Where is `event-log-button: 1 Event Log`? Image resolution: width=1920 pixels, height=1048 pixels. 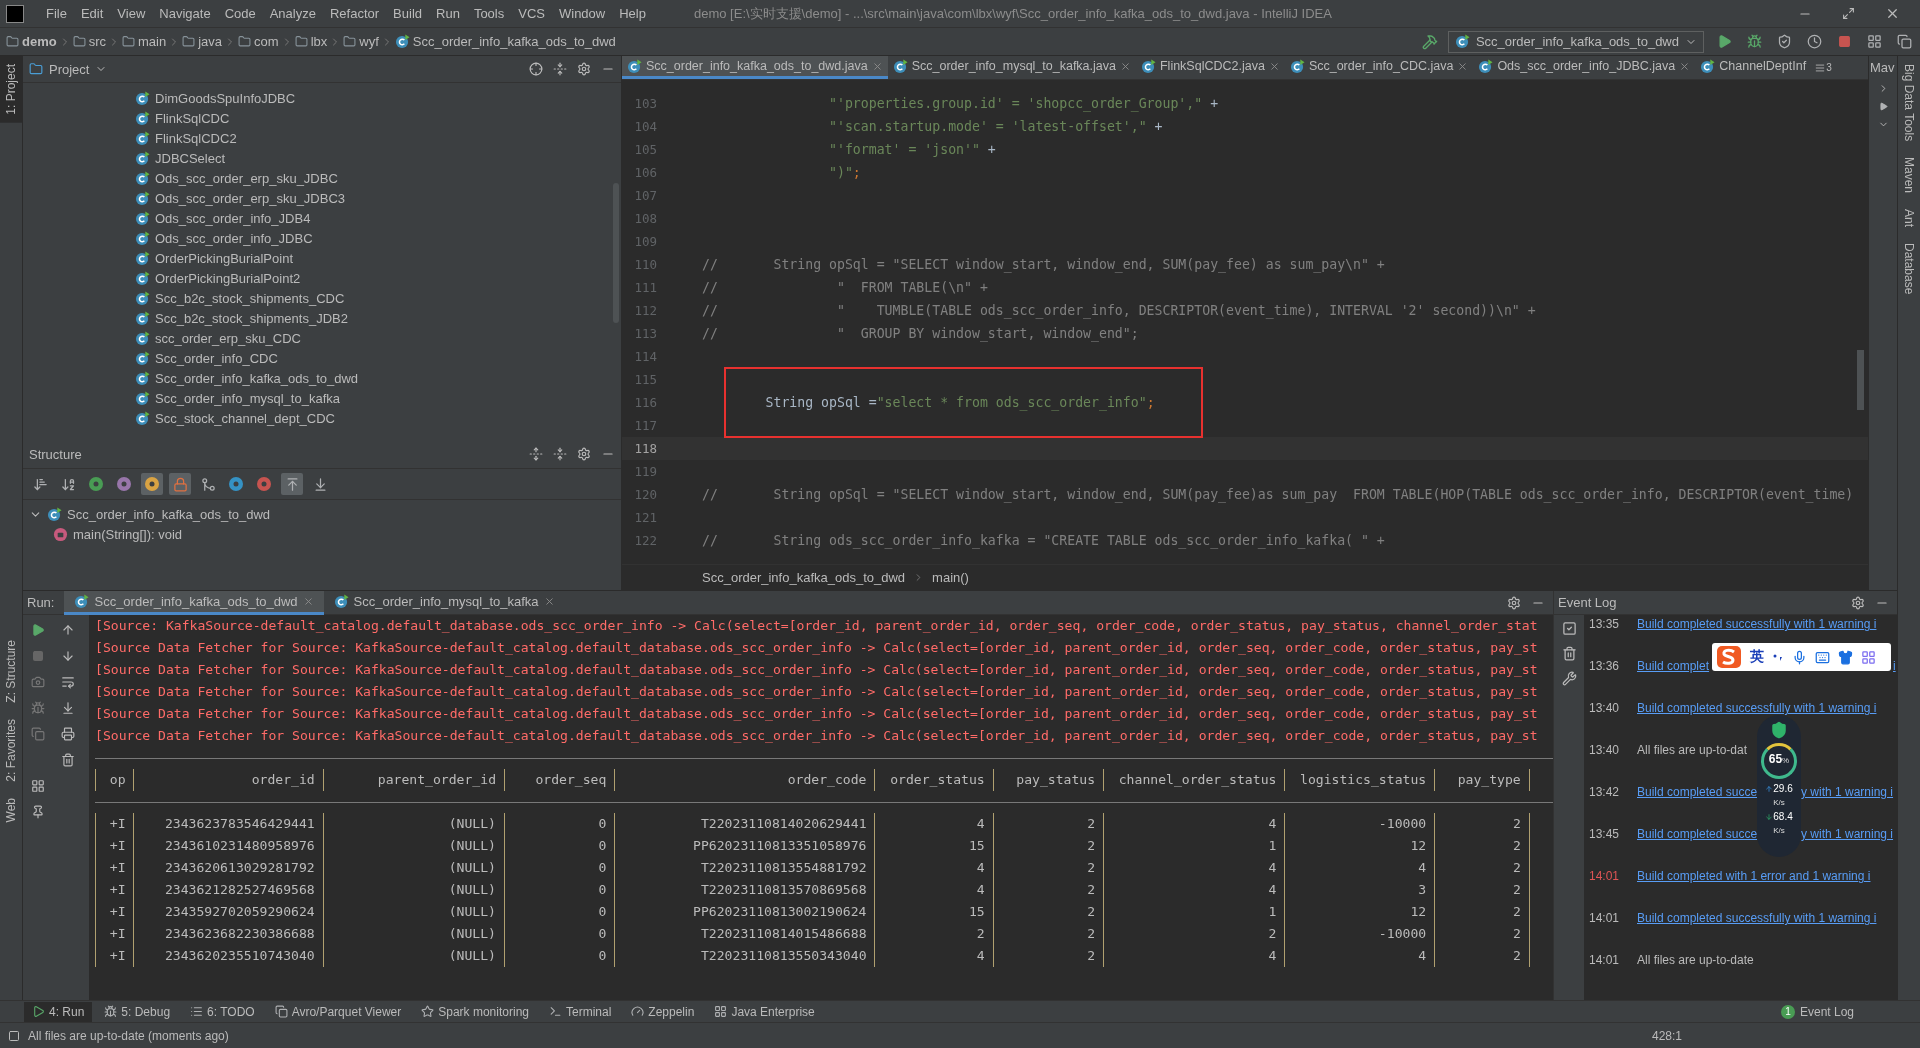 event-log-button: 1 Event Log is located at coordinates (1817, 1011).